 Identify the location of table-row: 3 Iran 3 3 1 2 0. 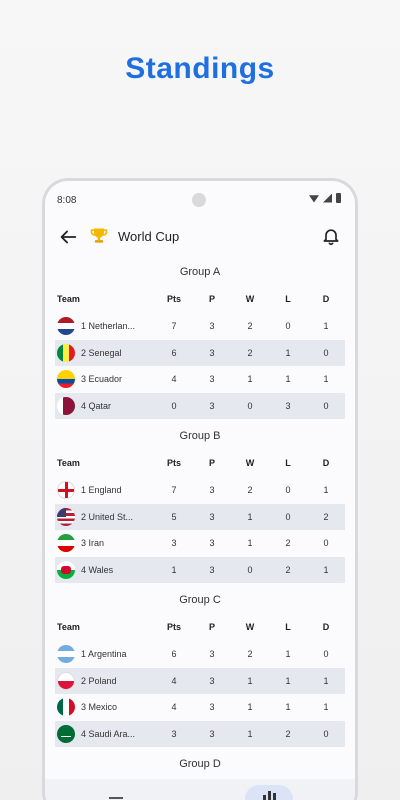
(200, 543).